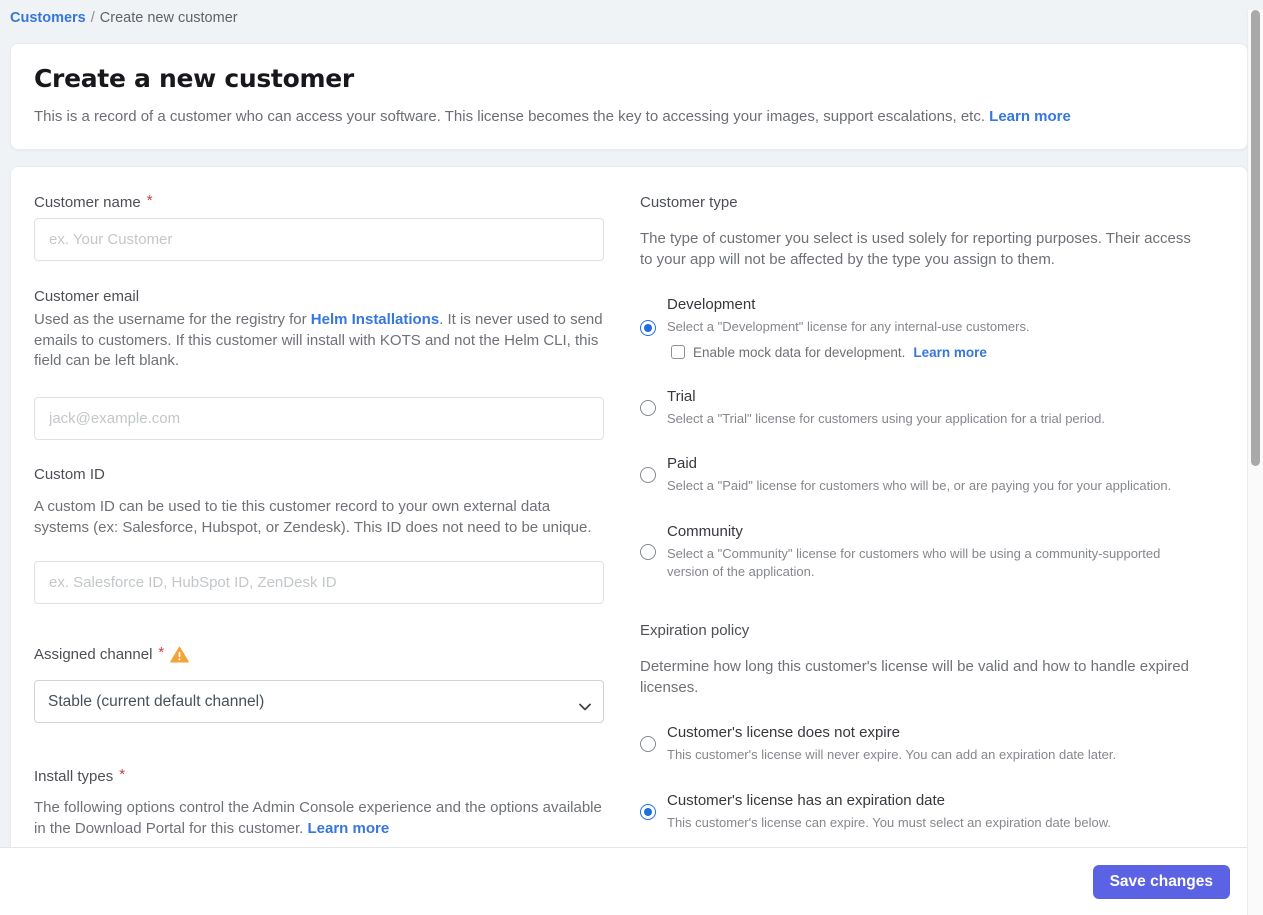 This screenshot has width=1263, height=915. What do you see at coordinates (194, 78) in the screenshot?
I see `page-title: Create a new customer` at bounding box center [194, 78].